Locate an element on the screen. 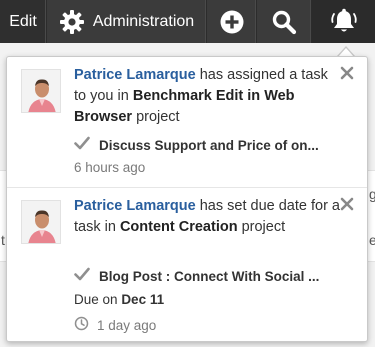 This screenshot has width=375, height=347. plus-circle-icon is located at coordinates (232, 22).